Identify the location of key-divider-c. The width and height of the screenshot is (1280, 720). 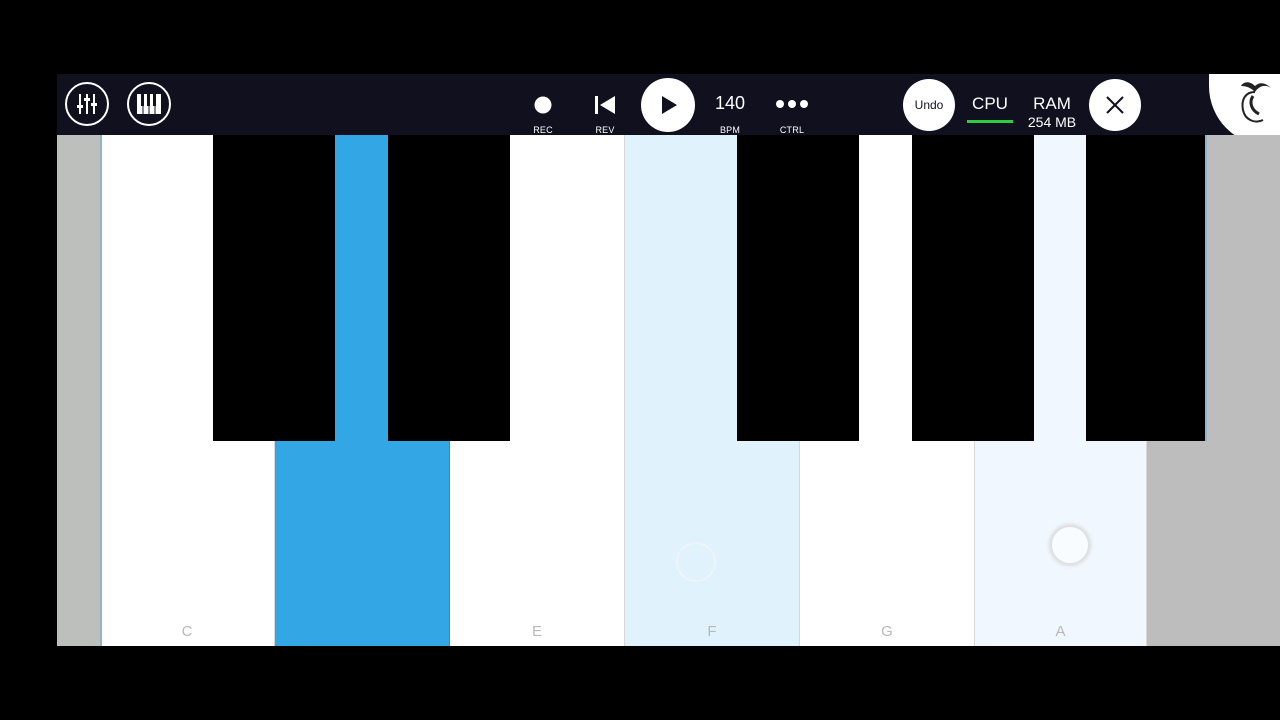
(101, 390).